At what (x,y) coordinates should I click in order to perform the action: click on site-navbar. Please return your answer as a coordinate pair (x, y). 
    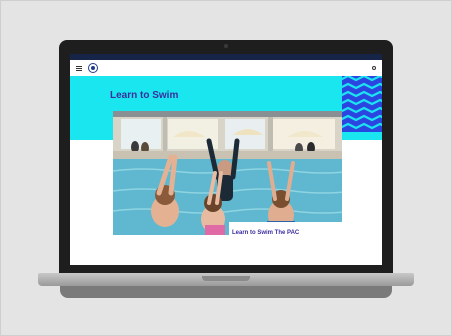
    Looking at the image, I should click on (226, 68).